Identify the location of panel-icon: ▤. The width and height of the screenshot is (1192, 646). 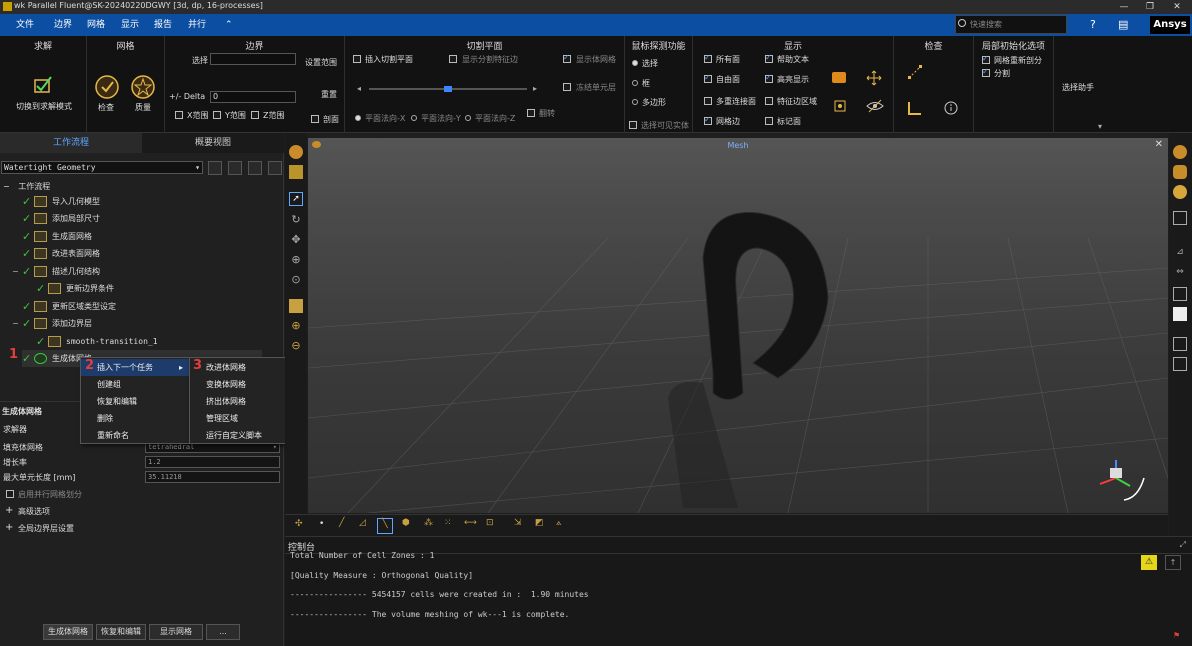
(1123, 25).